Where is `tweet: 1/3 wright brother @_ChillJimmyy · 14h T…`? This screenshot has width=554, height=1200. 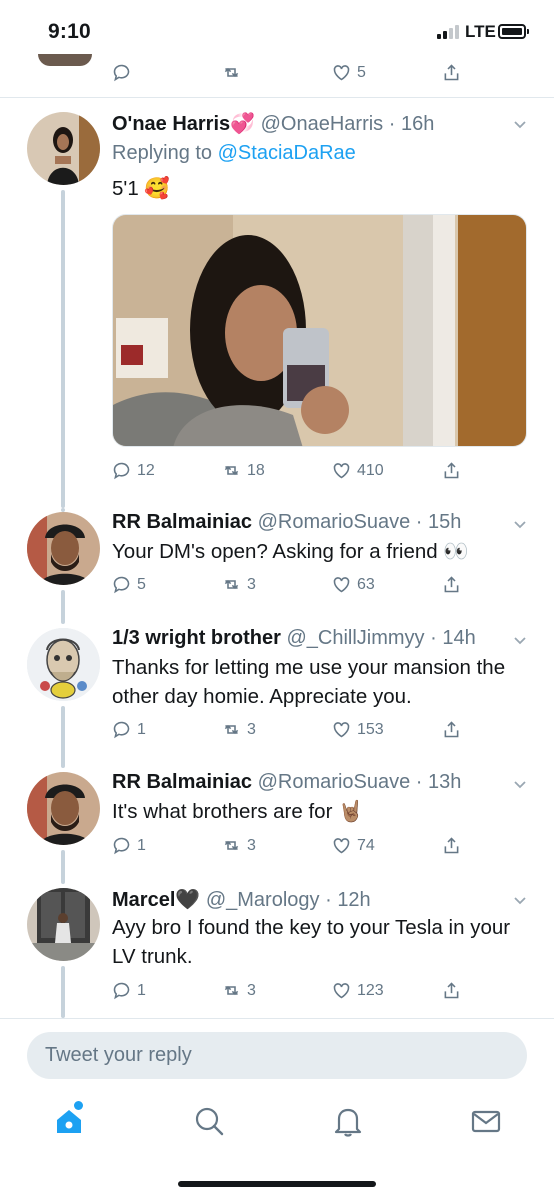 tweet: 1/3 wright brother @_ChillJimmyy · 14h T… is located at coordinates (277, 696).